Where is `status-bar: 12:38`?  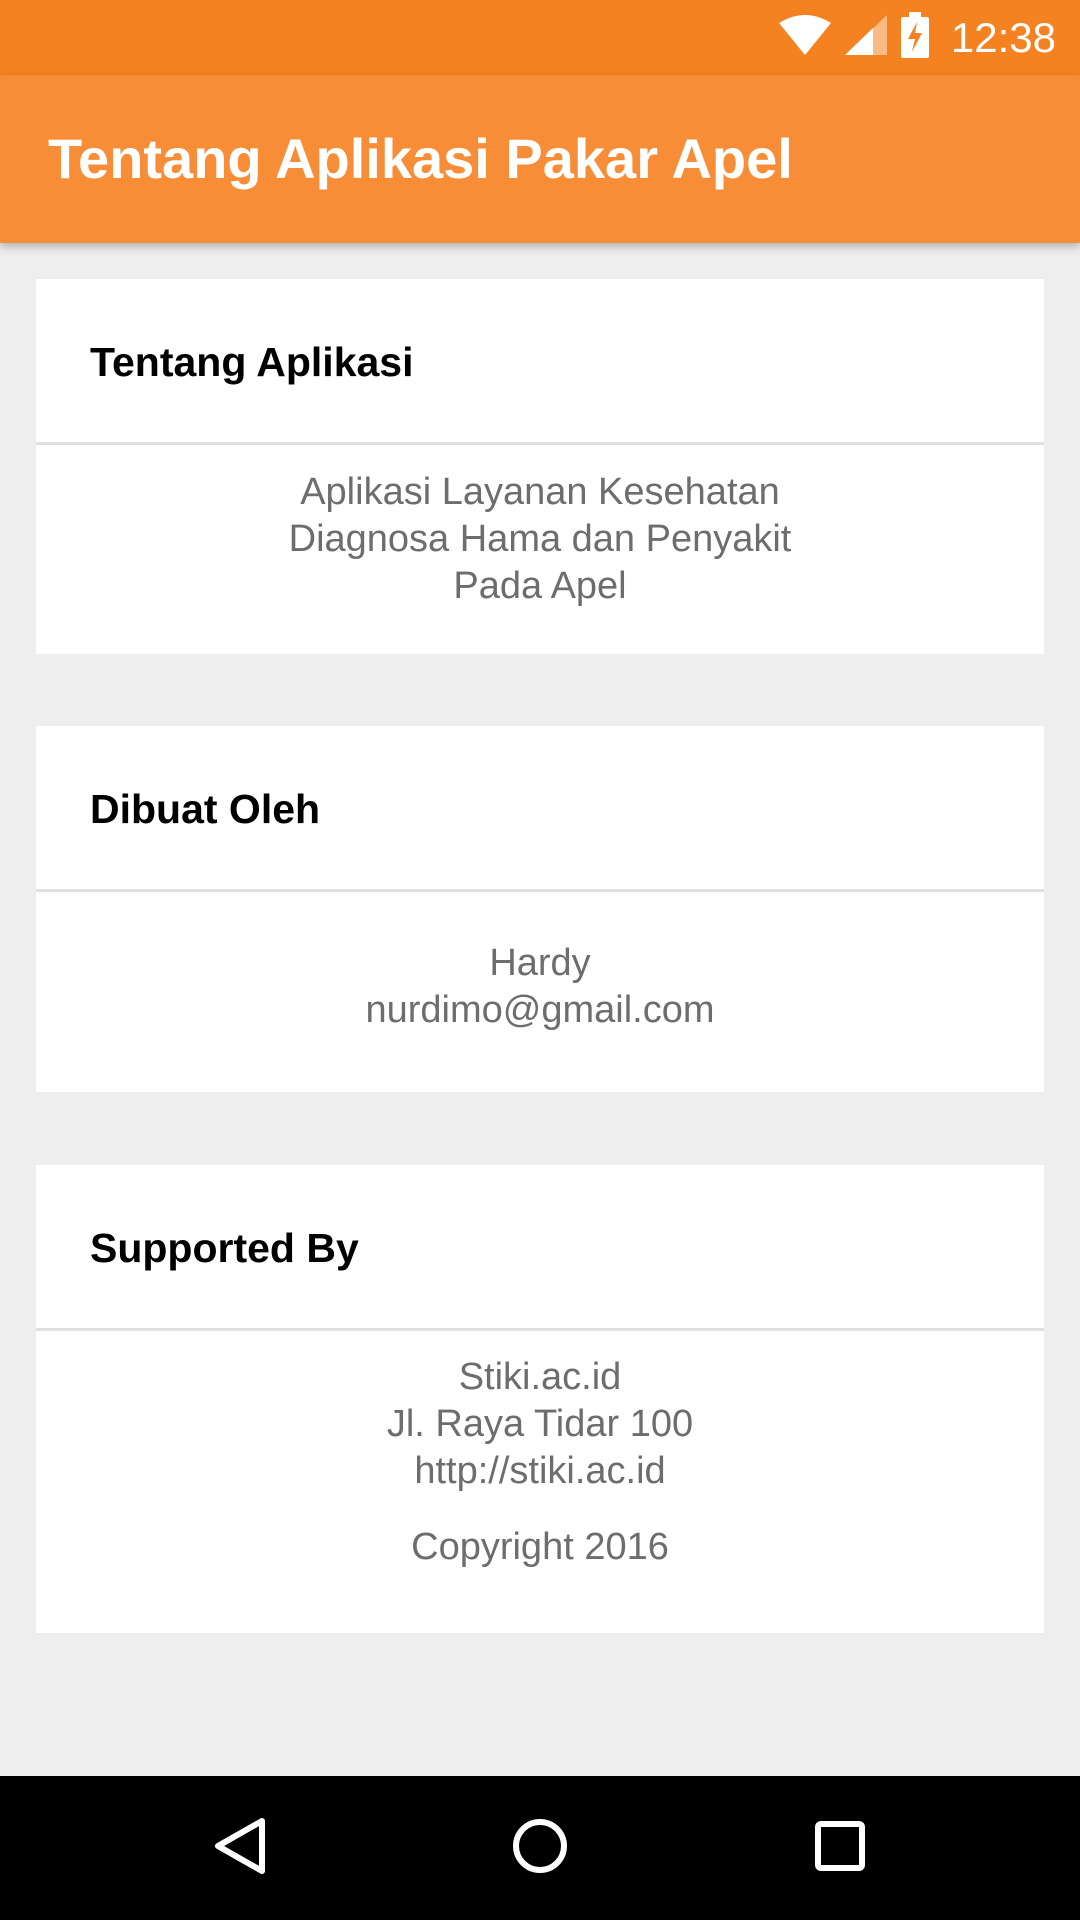
status-bar: 12:38 is located at coordinates (540, 37).